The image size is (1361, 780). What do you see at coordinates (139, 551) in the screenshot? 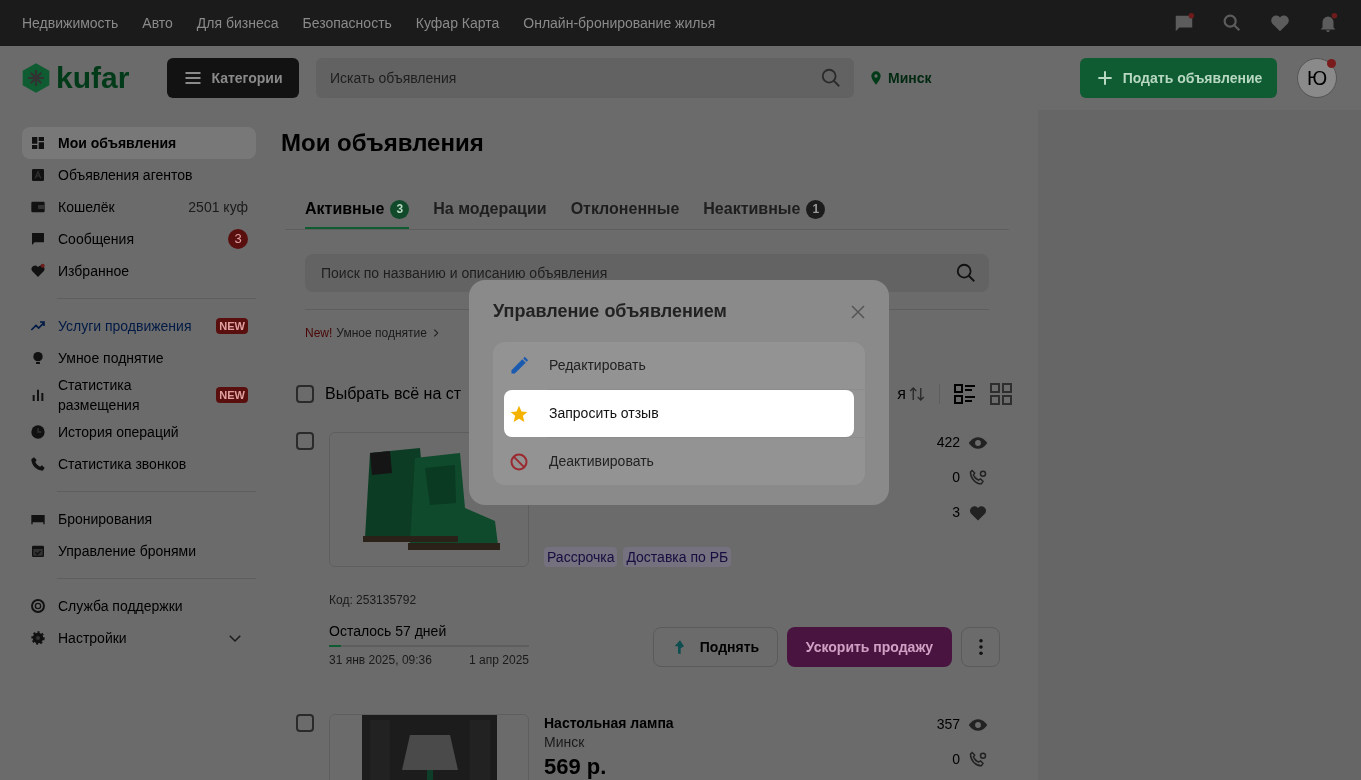
I see `sidebar-item: Управление бронями` at bounding box center [139, 551].